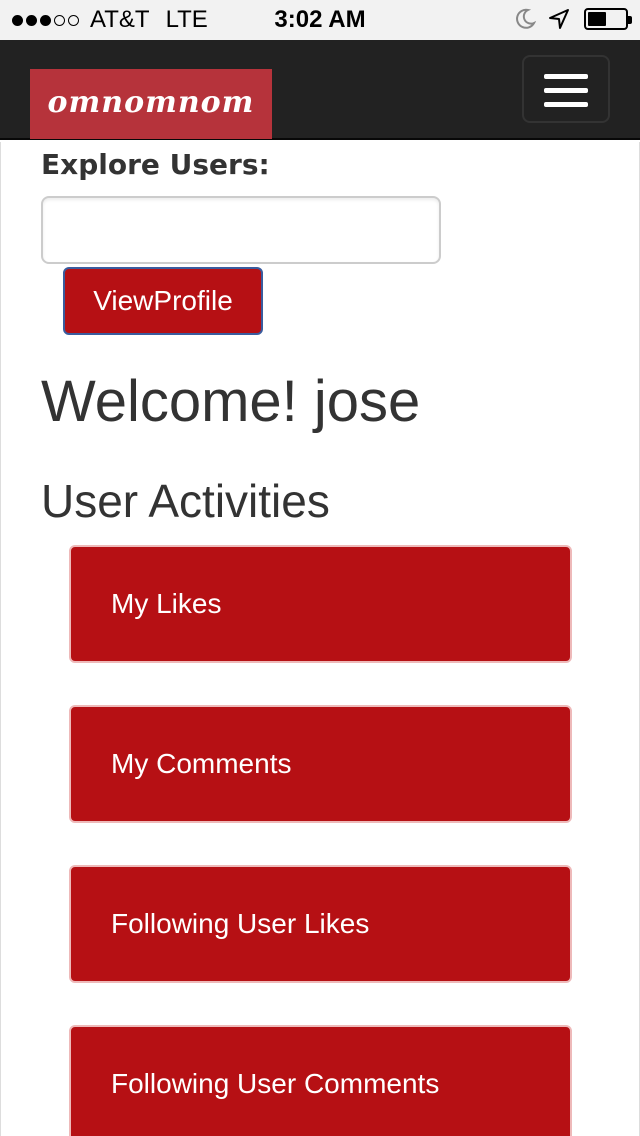 The width and height of the screenshot is (640, 1136). I want to click on activity-label: My Likes, so click(166, 603).